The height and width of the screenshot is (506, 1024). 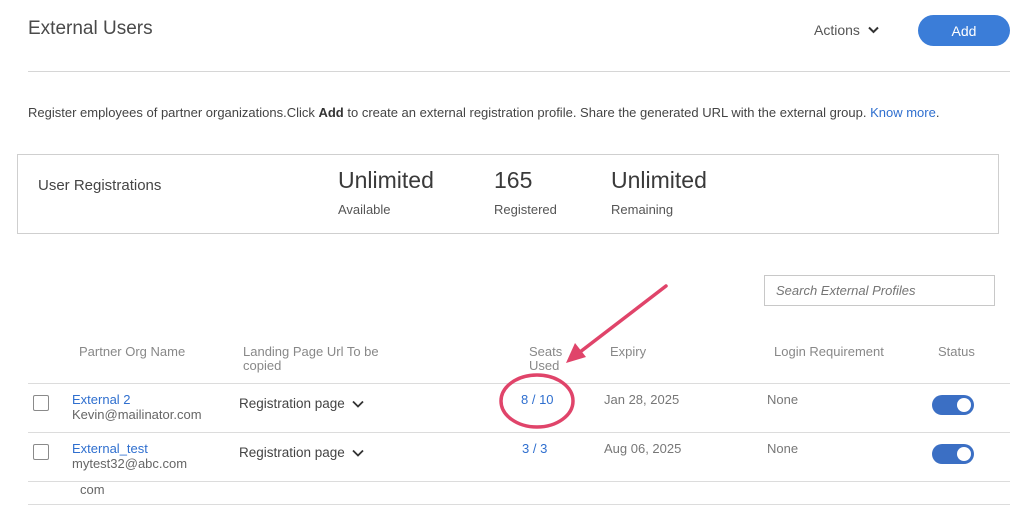 I want to click on stat-remaining: Unlimited Remaining, so click(x=659, y=192).